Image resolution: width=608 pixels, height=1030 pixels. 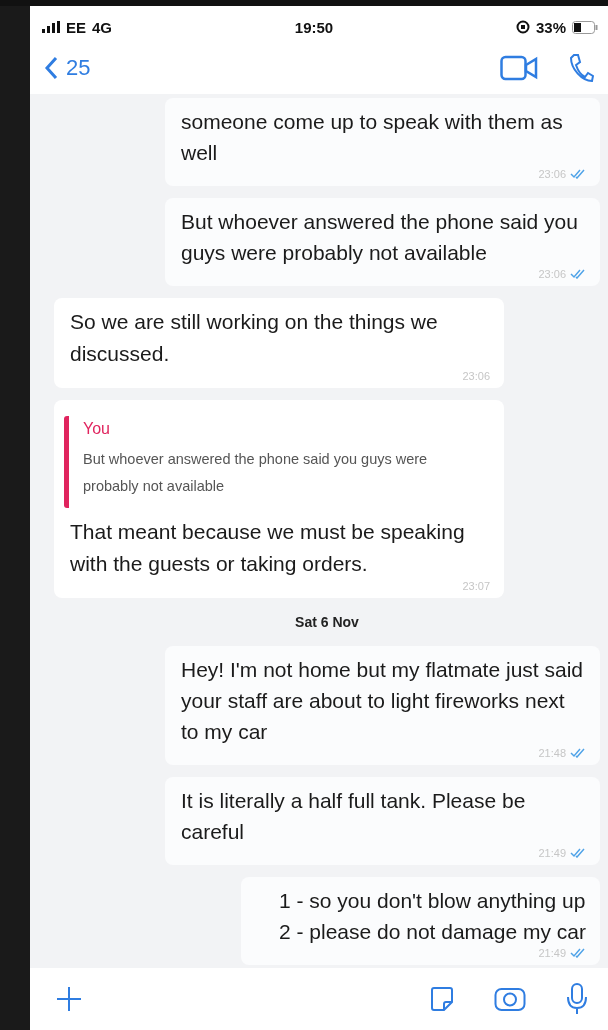 What do you see at coordinates (97, 429) in the screenshot?
I see `quote-author: You` at bounding box center [97, 429].